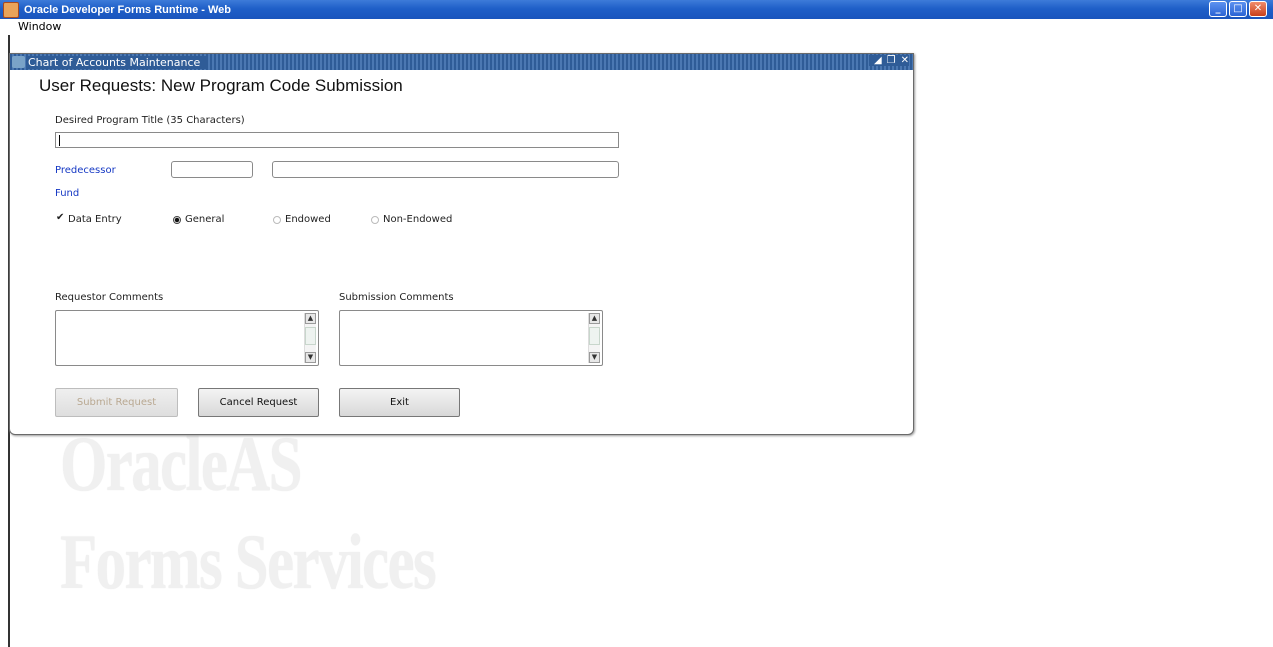  I want to click on requestor-comments-textarea: ▲ ▼, so click(187, 338).